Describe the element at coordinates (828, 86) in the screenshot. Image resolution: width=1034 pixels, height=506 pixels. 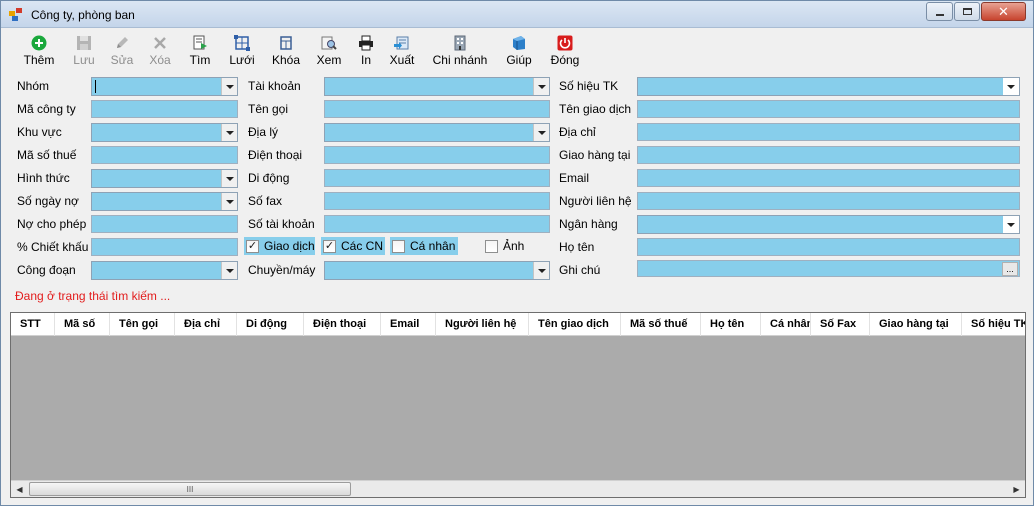
I see `so-hieu-tk-combo` at that location.